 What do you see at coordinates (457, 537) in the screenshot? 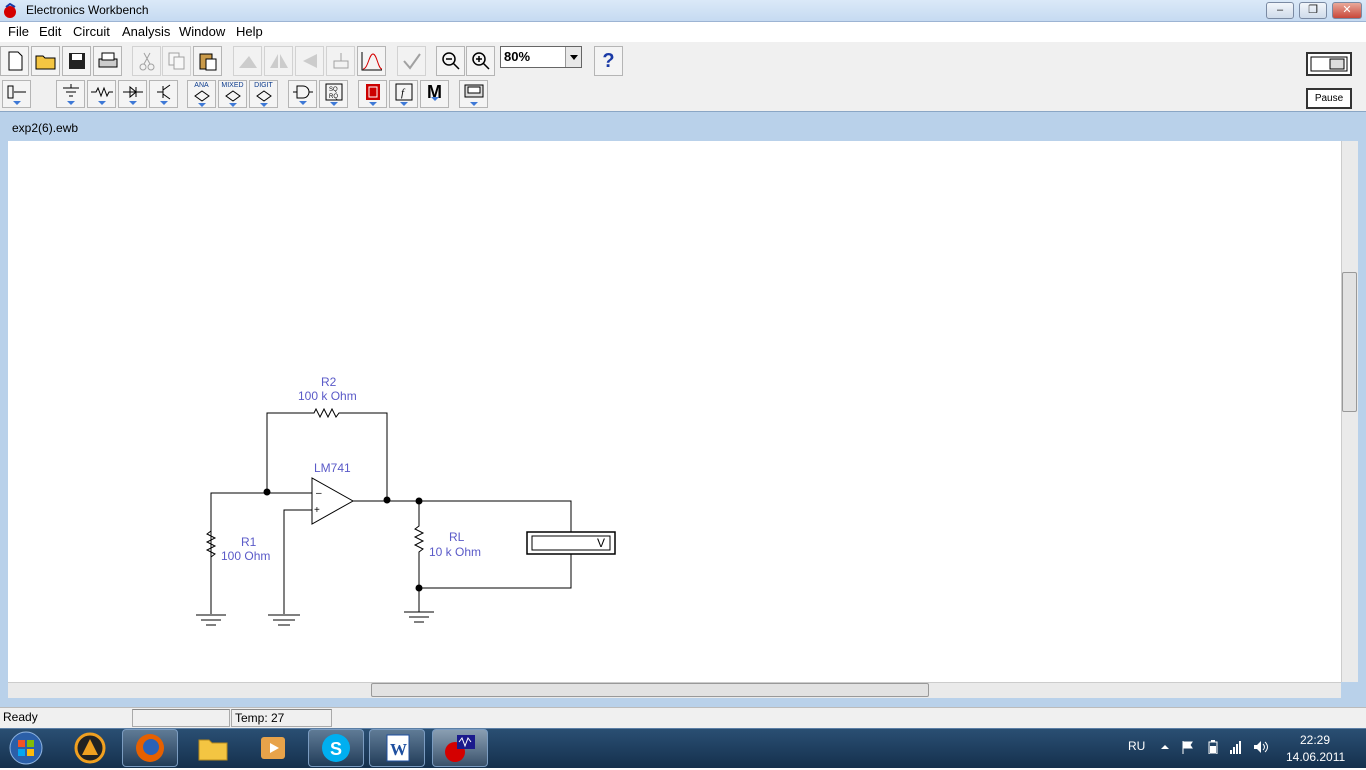
I see `rl-name-label: RL` at bounding box center [457, 537].